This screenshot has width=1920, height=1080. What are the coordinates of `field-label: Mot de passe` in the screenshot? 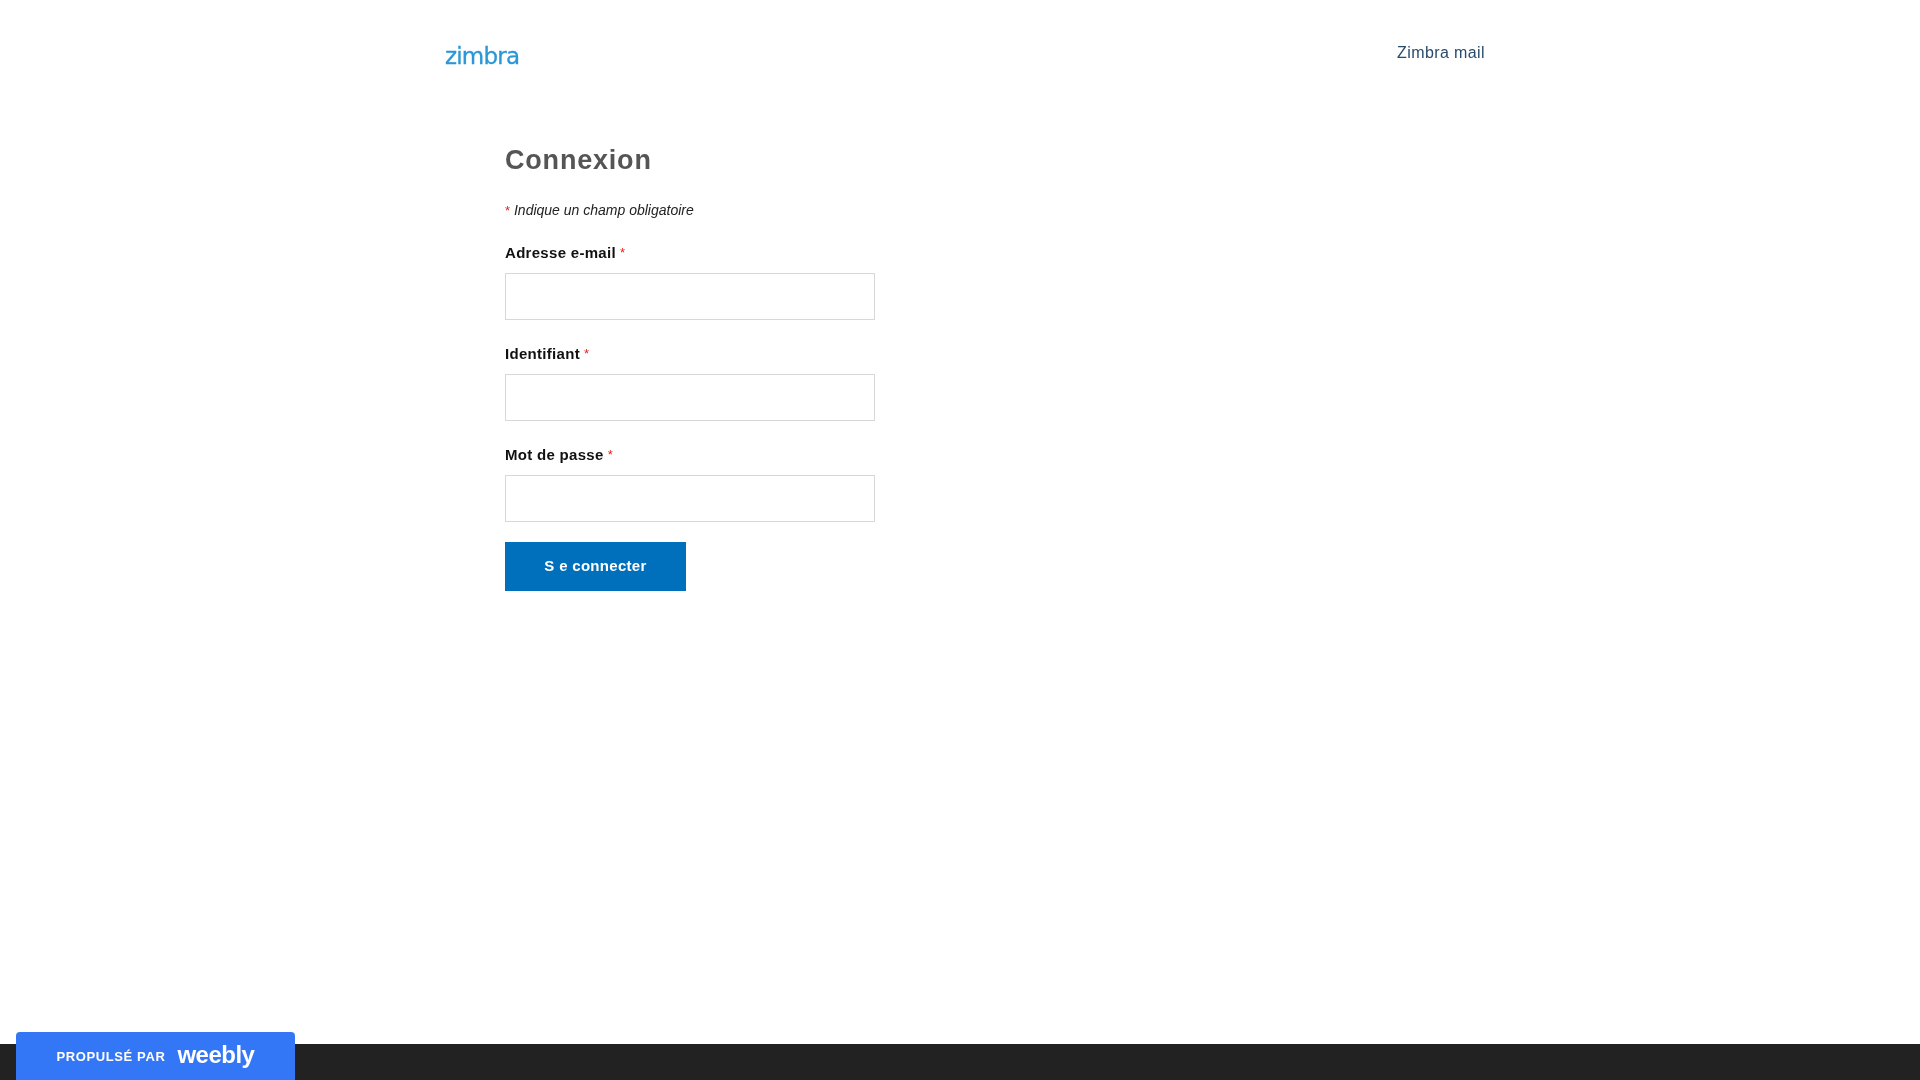 It's located at (554, 454).